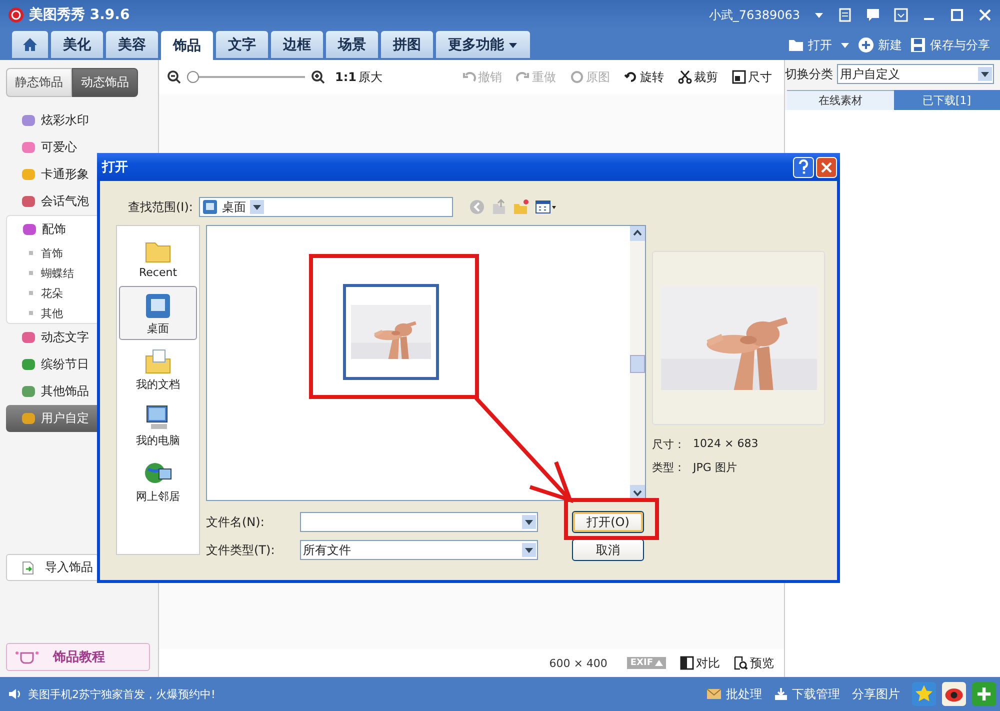 This screenshot has width=1000, height=711. Describe the element at coordinates (984, 694) in the screenshot. I see `add-app-icon` at that location.